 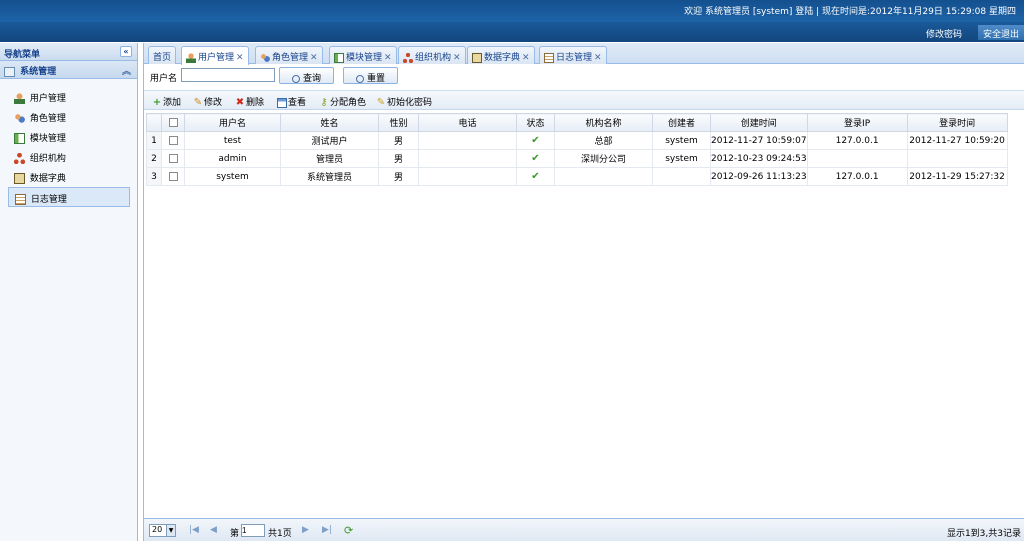 What do you see at coordinates (253, 530) in the screenshot?
I see `page-number-input` at bounding box center [253, 530].